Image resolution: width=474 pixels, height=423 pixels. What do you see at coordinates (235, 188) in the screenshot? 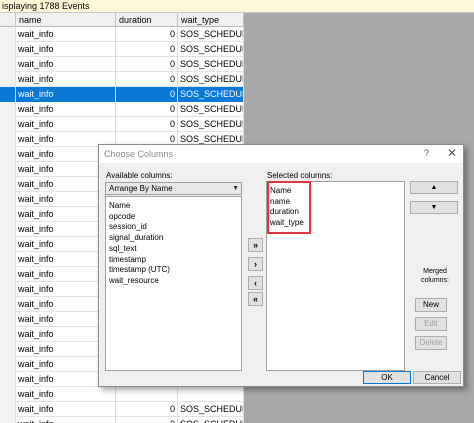
I see `chevron-down-icon: ▼` at bounding box center [235, 188].